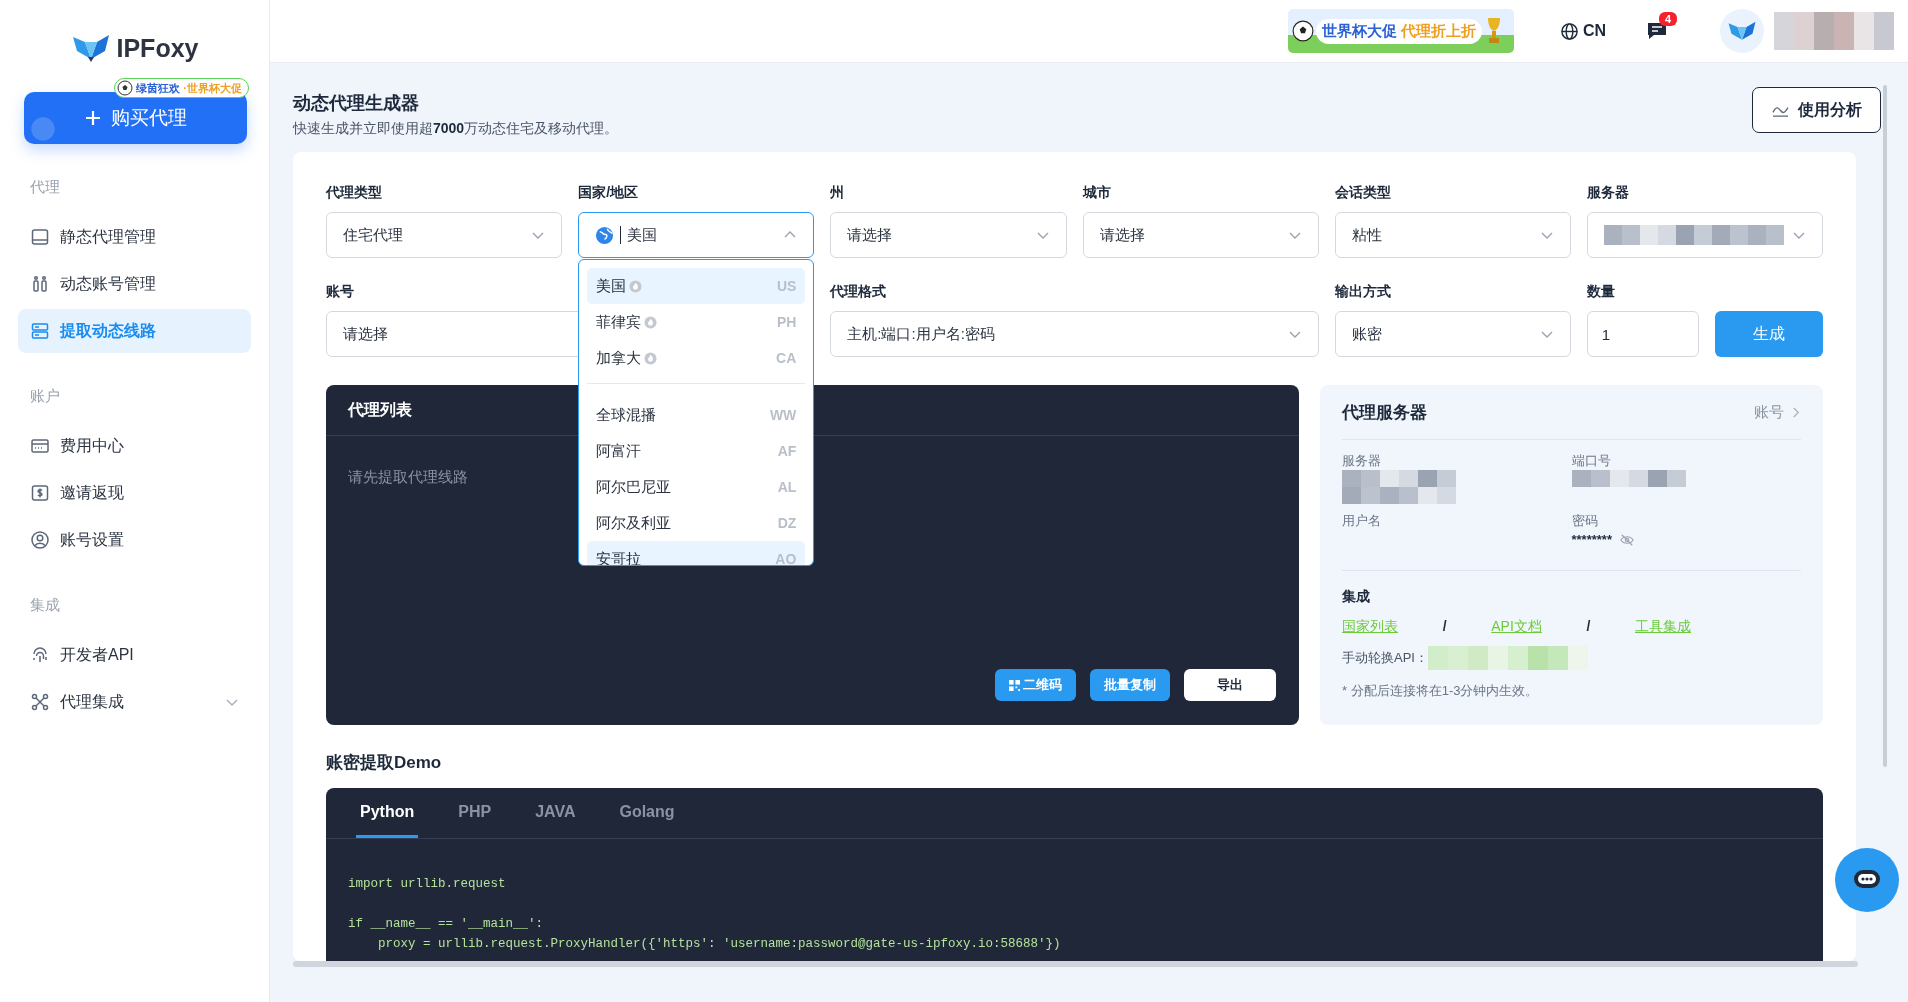 This screenshot has height=1002, width=1908. Describe the element at coordinates (408, 477) in the screenshot. I see `empty-message: 请先提取代理线路` at that location.